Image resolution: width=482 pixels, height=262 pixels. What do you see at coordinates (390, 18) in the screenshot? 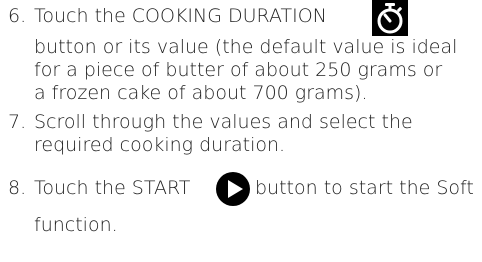
I see `stopwatch-icon` at bounding box center [390, 18].